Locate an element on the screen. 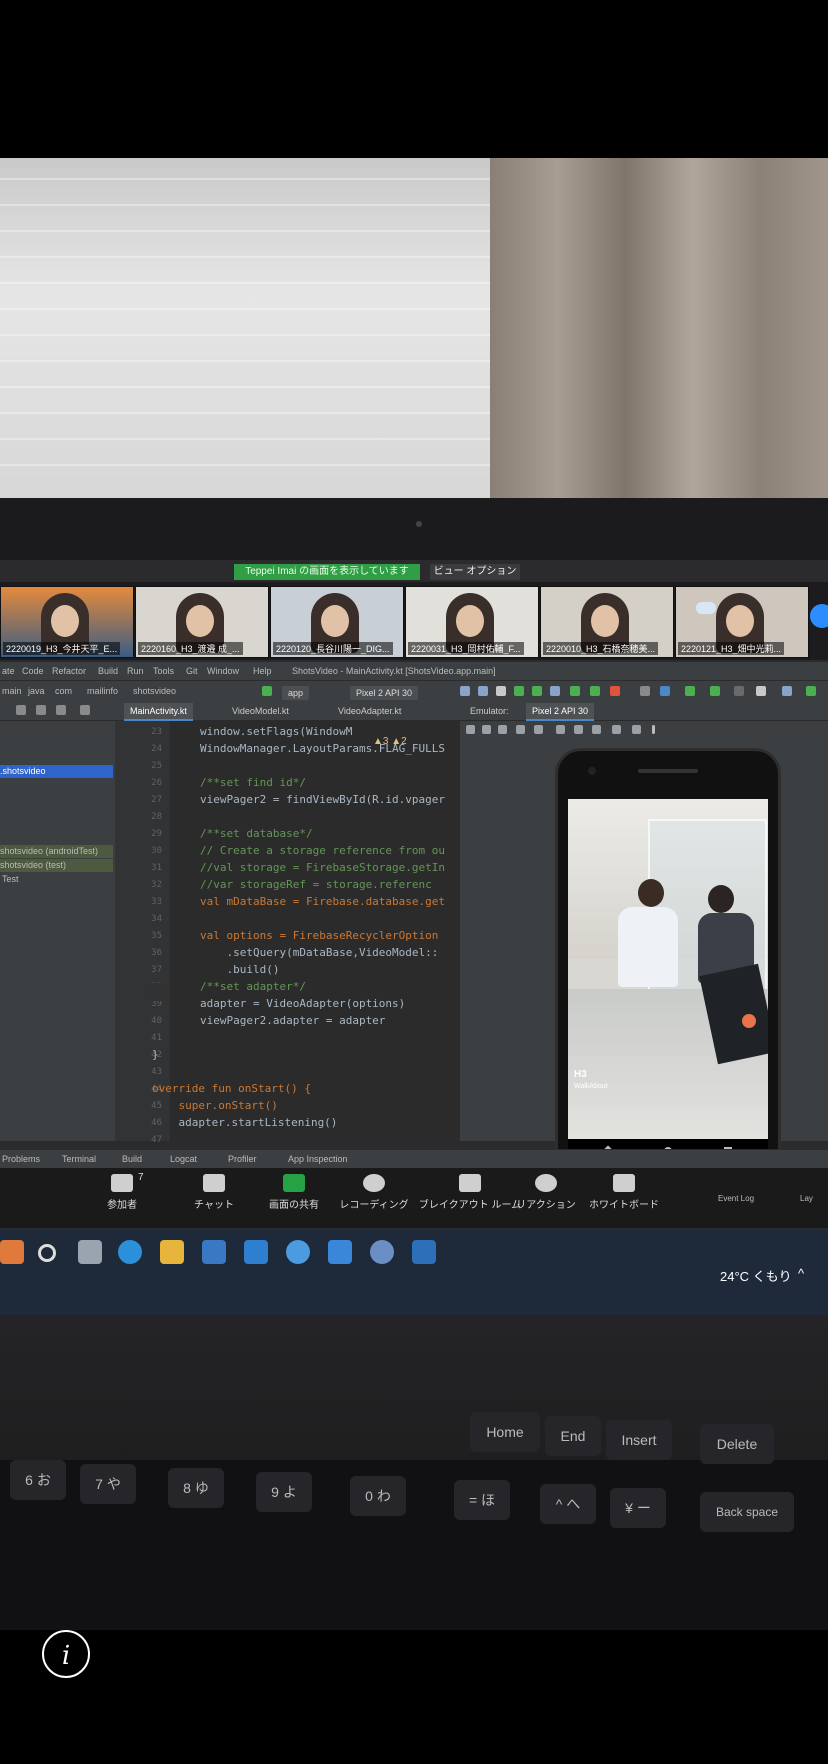 Image resolution: width=828 pixels, height=1764 pixels. edge-browser-icon is located at coordinates (130, 1252).